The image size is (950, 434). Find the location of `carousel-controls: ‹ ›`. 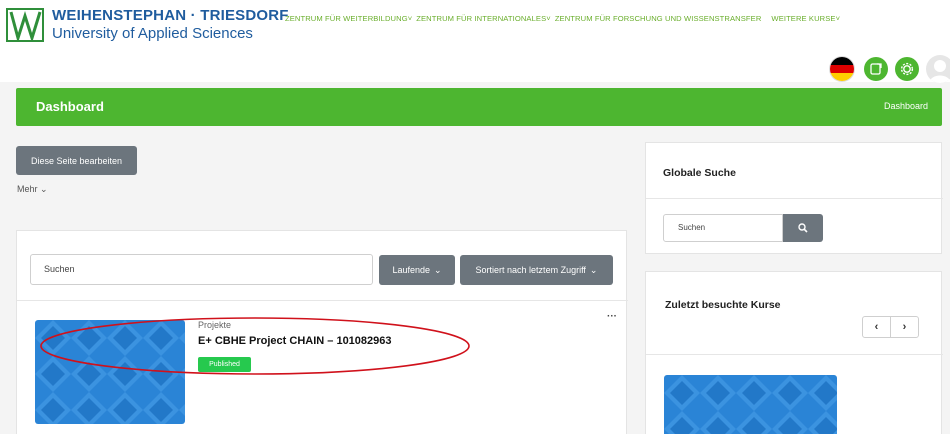

carousel-controls: ‹ › is located at coordinates (890, 327).